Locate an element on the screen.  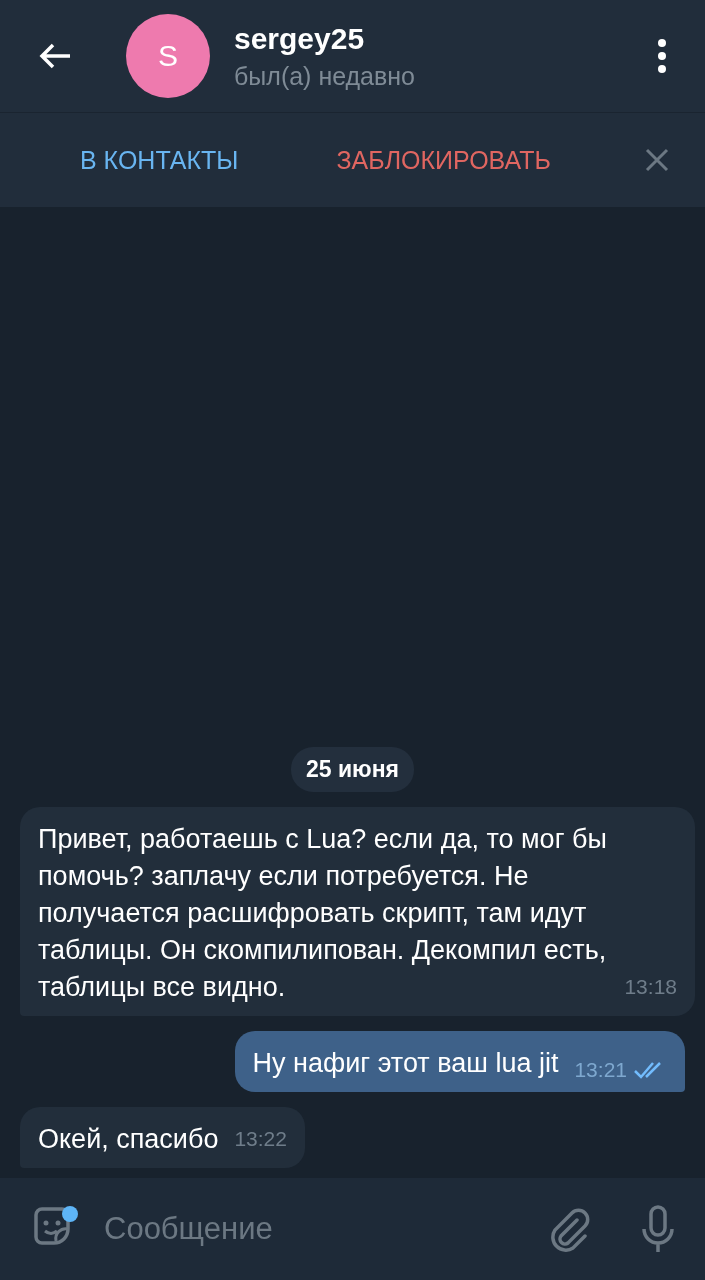
message-time: 13:22 is located at coordinates (260, 1139).